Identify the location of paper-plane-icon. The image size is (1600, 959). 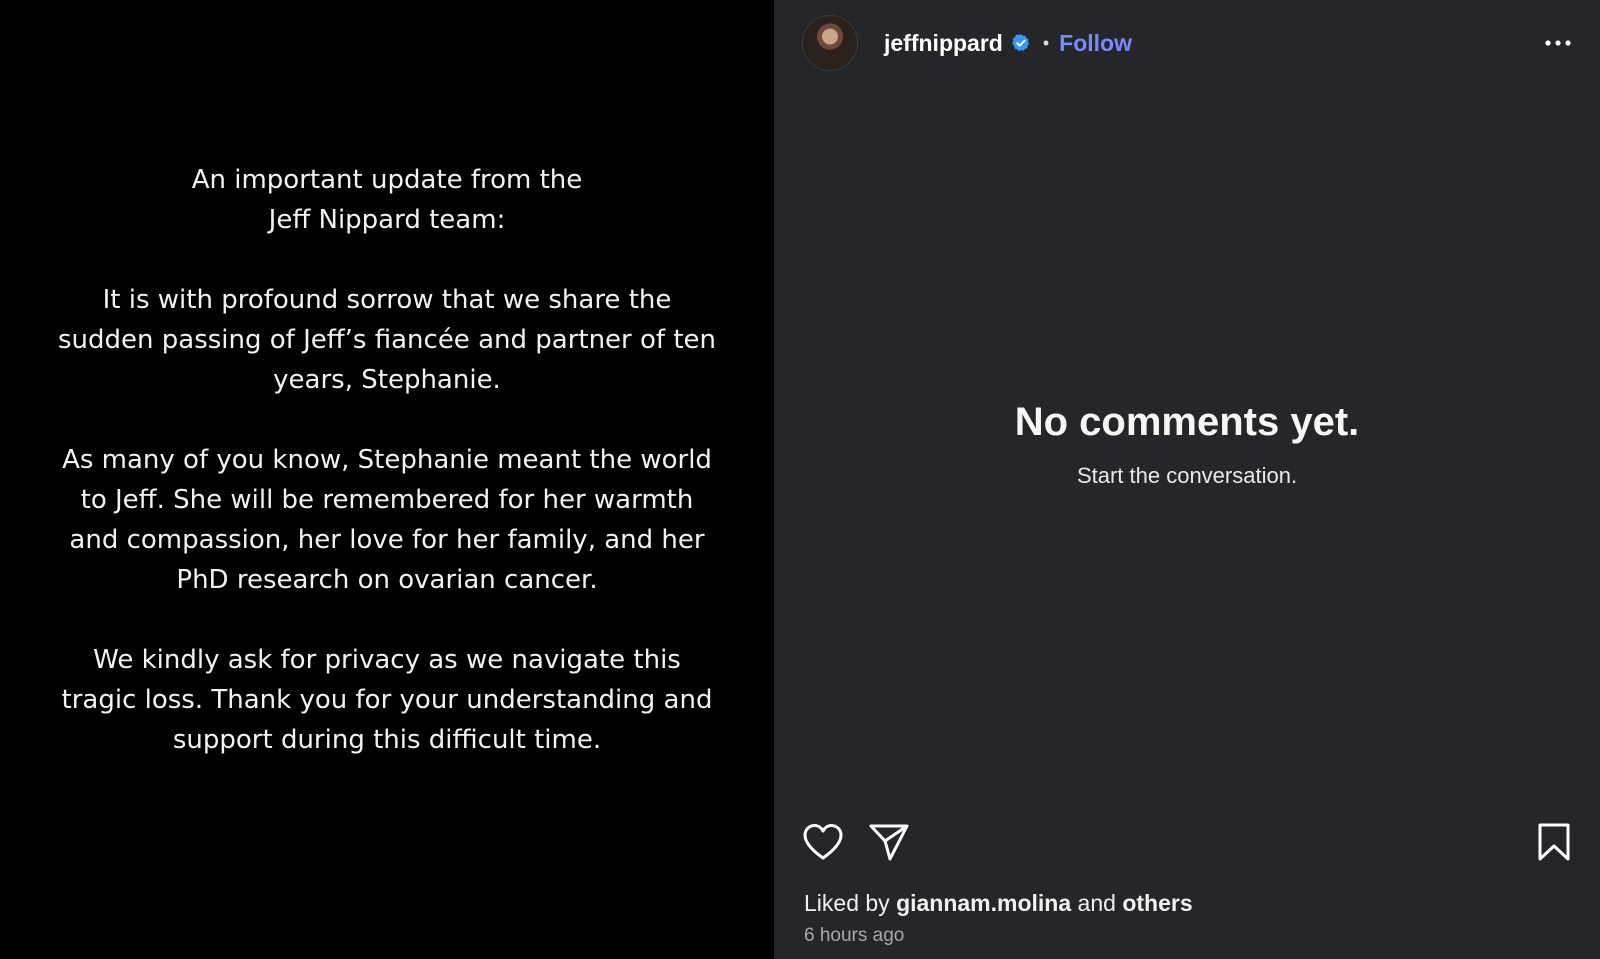
(889, 844).